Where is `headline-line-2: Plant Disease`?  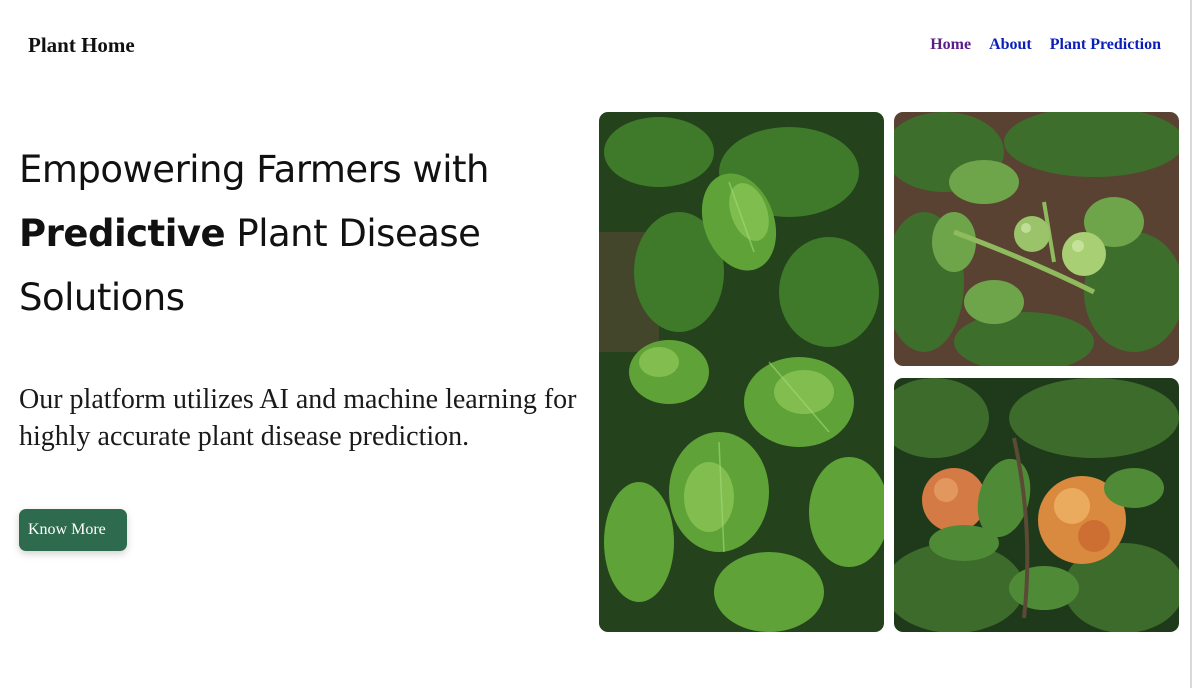
headline-line-2: Plant Disease is located at coordinates (358, 233).